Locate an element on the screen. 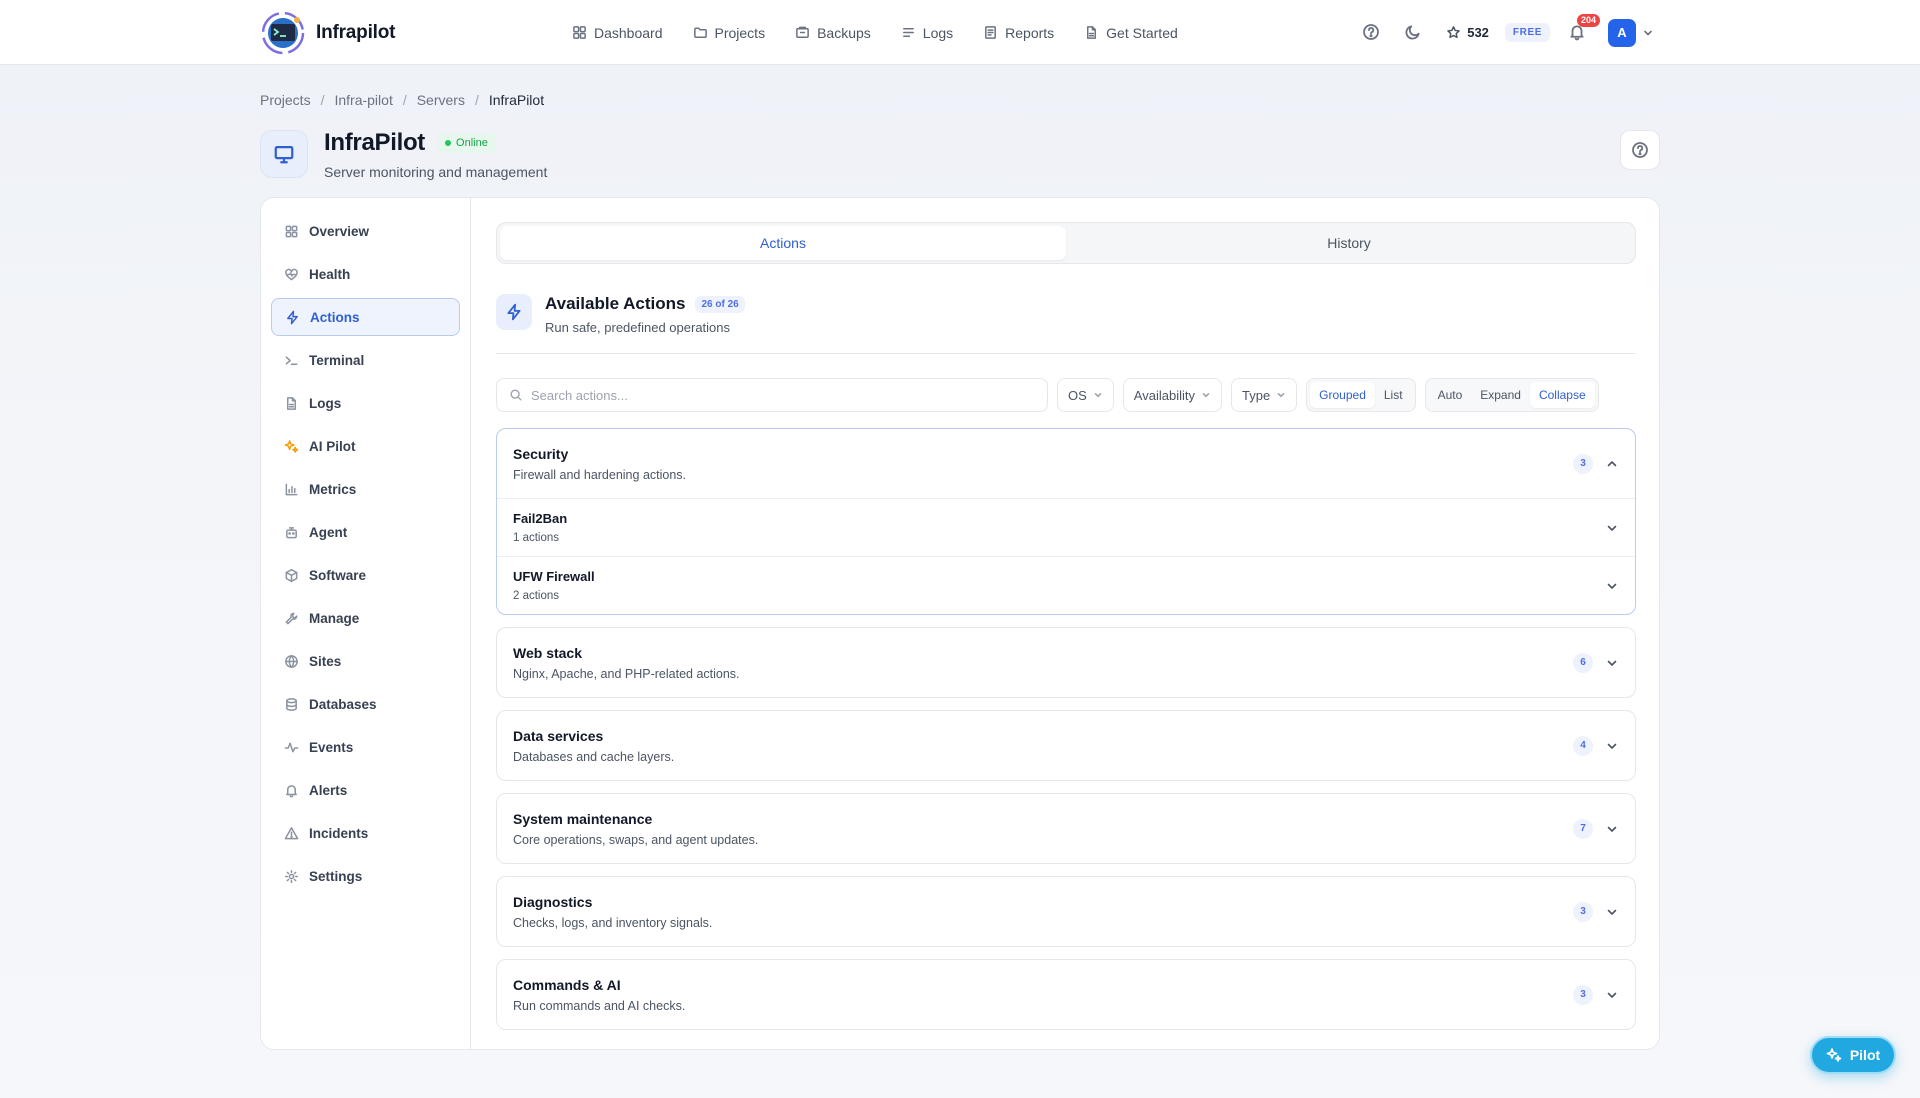 This screenshot has width=1920, height=1098. sidebar-item-ai-pilot: AI Pilot is located at coordinates (365, 446).